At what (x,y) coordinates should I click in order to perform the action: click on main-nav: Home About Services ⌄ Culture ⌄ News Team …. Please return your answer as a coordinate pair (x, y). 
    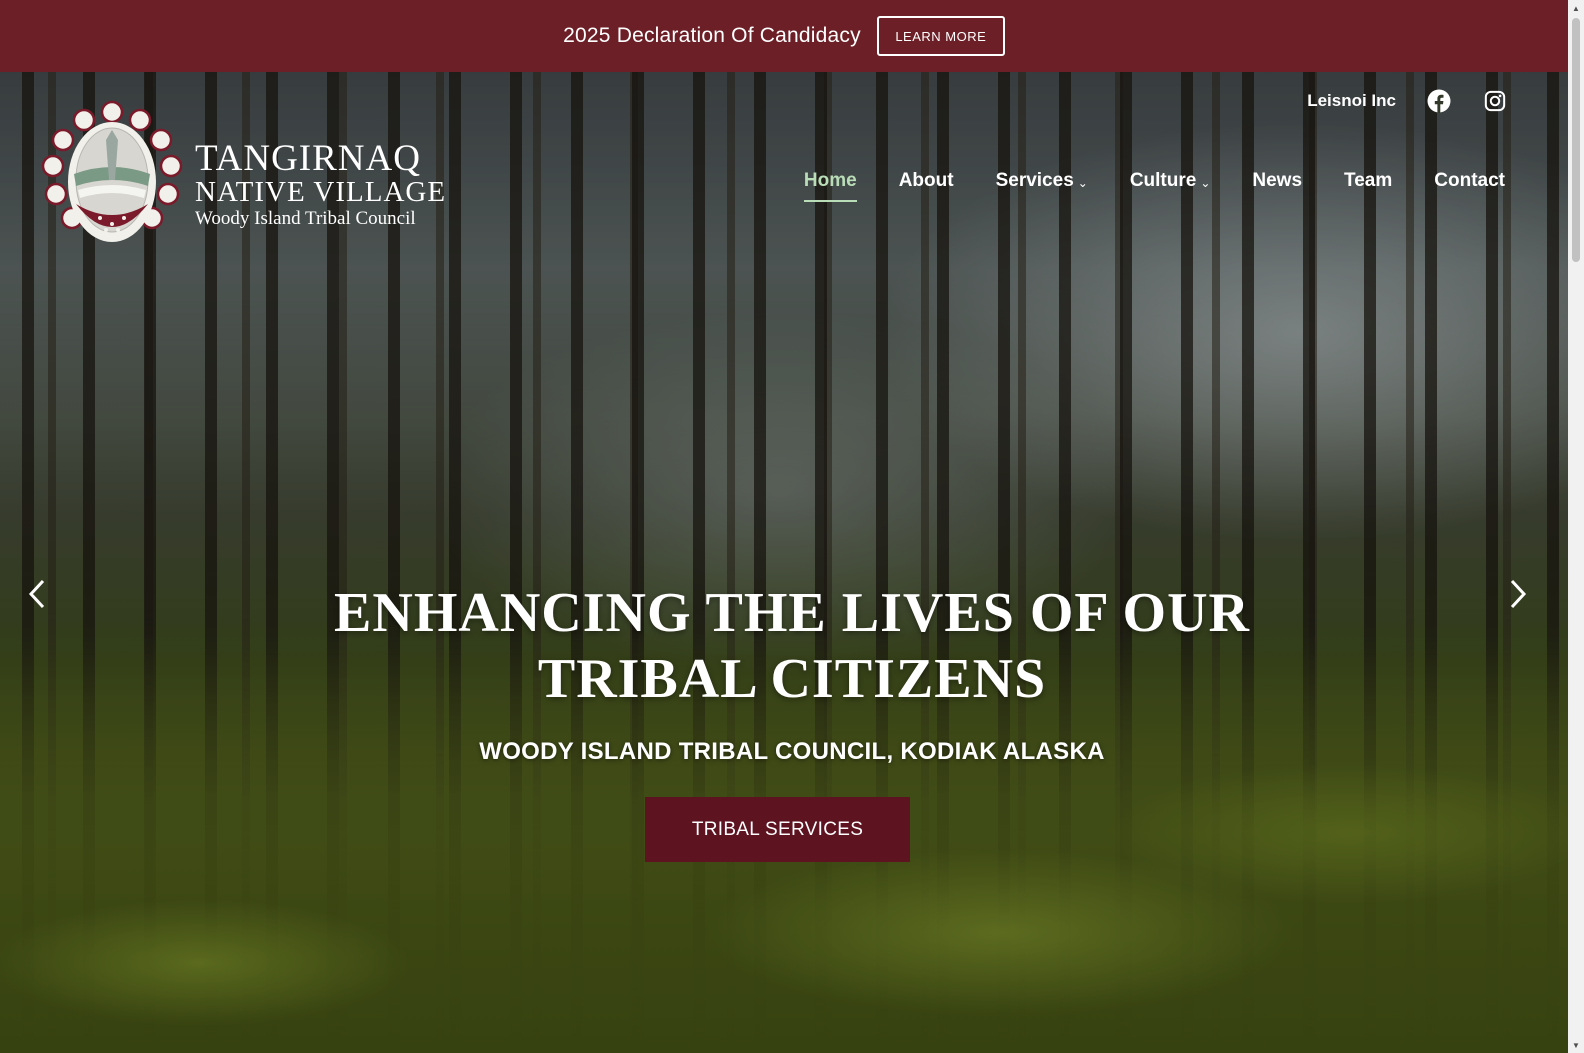
    Looking at the image, I should click on (1154, 186).